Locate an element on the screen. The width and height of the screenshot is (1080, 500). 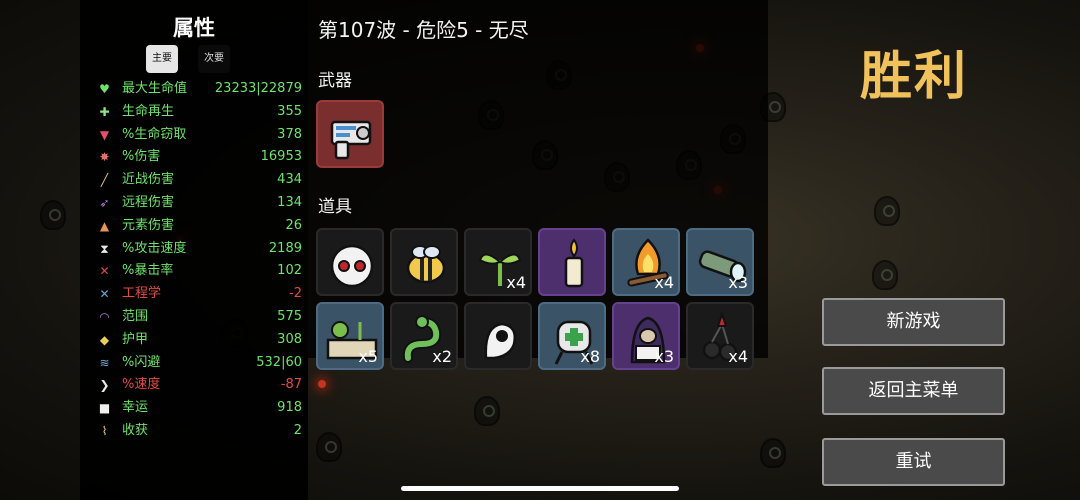
stat-value: 16953 is located at coordinates (281, 157).